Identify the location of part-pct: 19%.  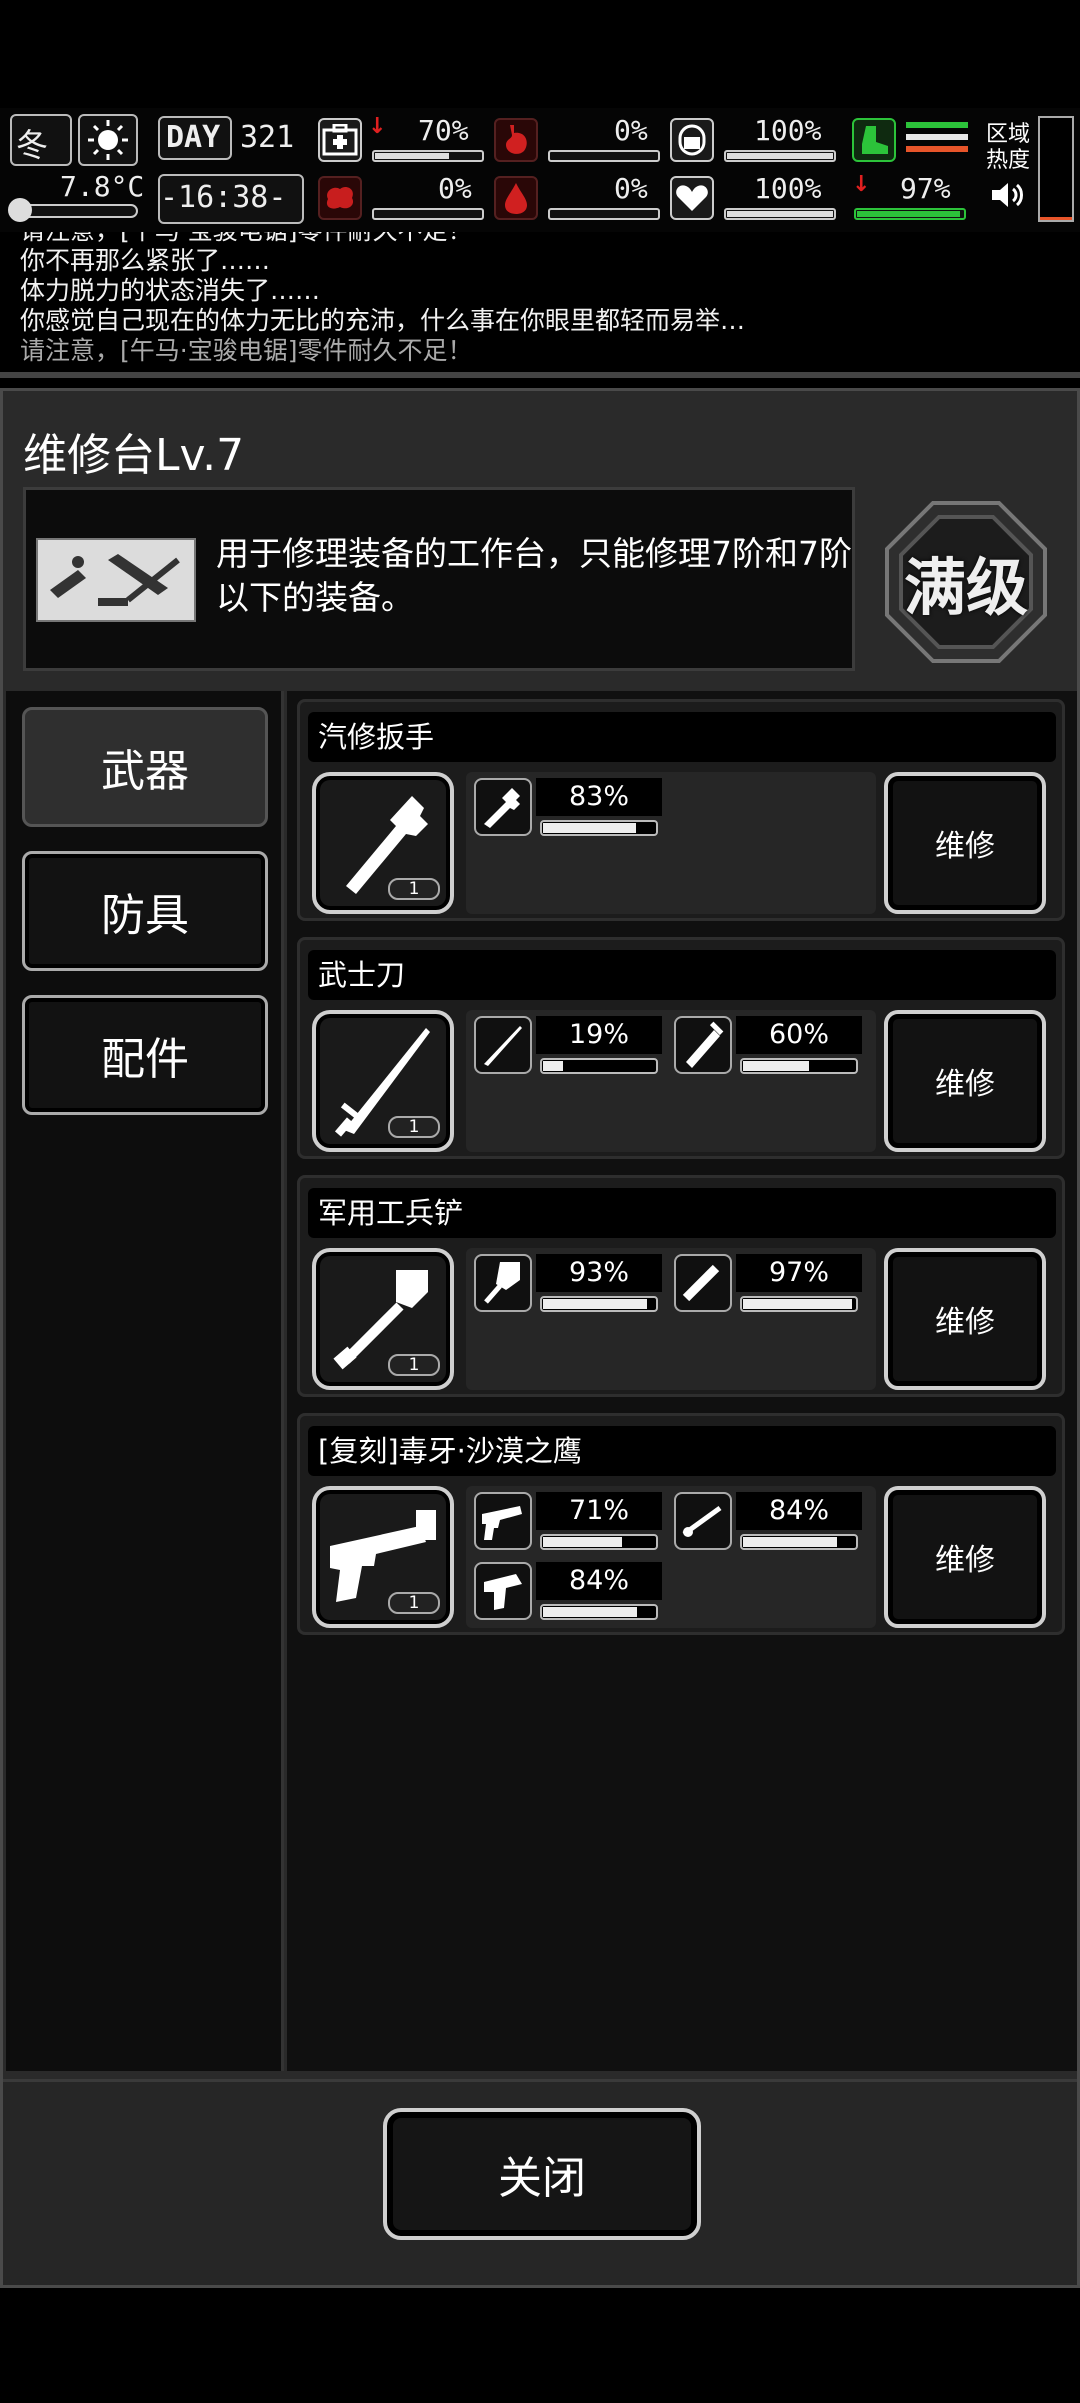
(599, 1035).